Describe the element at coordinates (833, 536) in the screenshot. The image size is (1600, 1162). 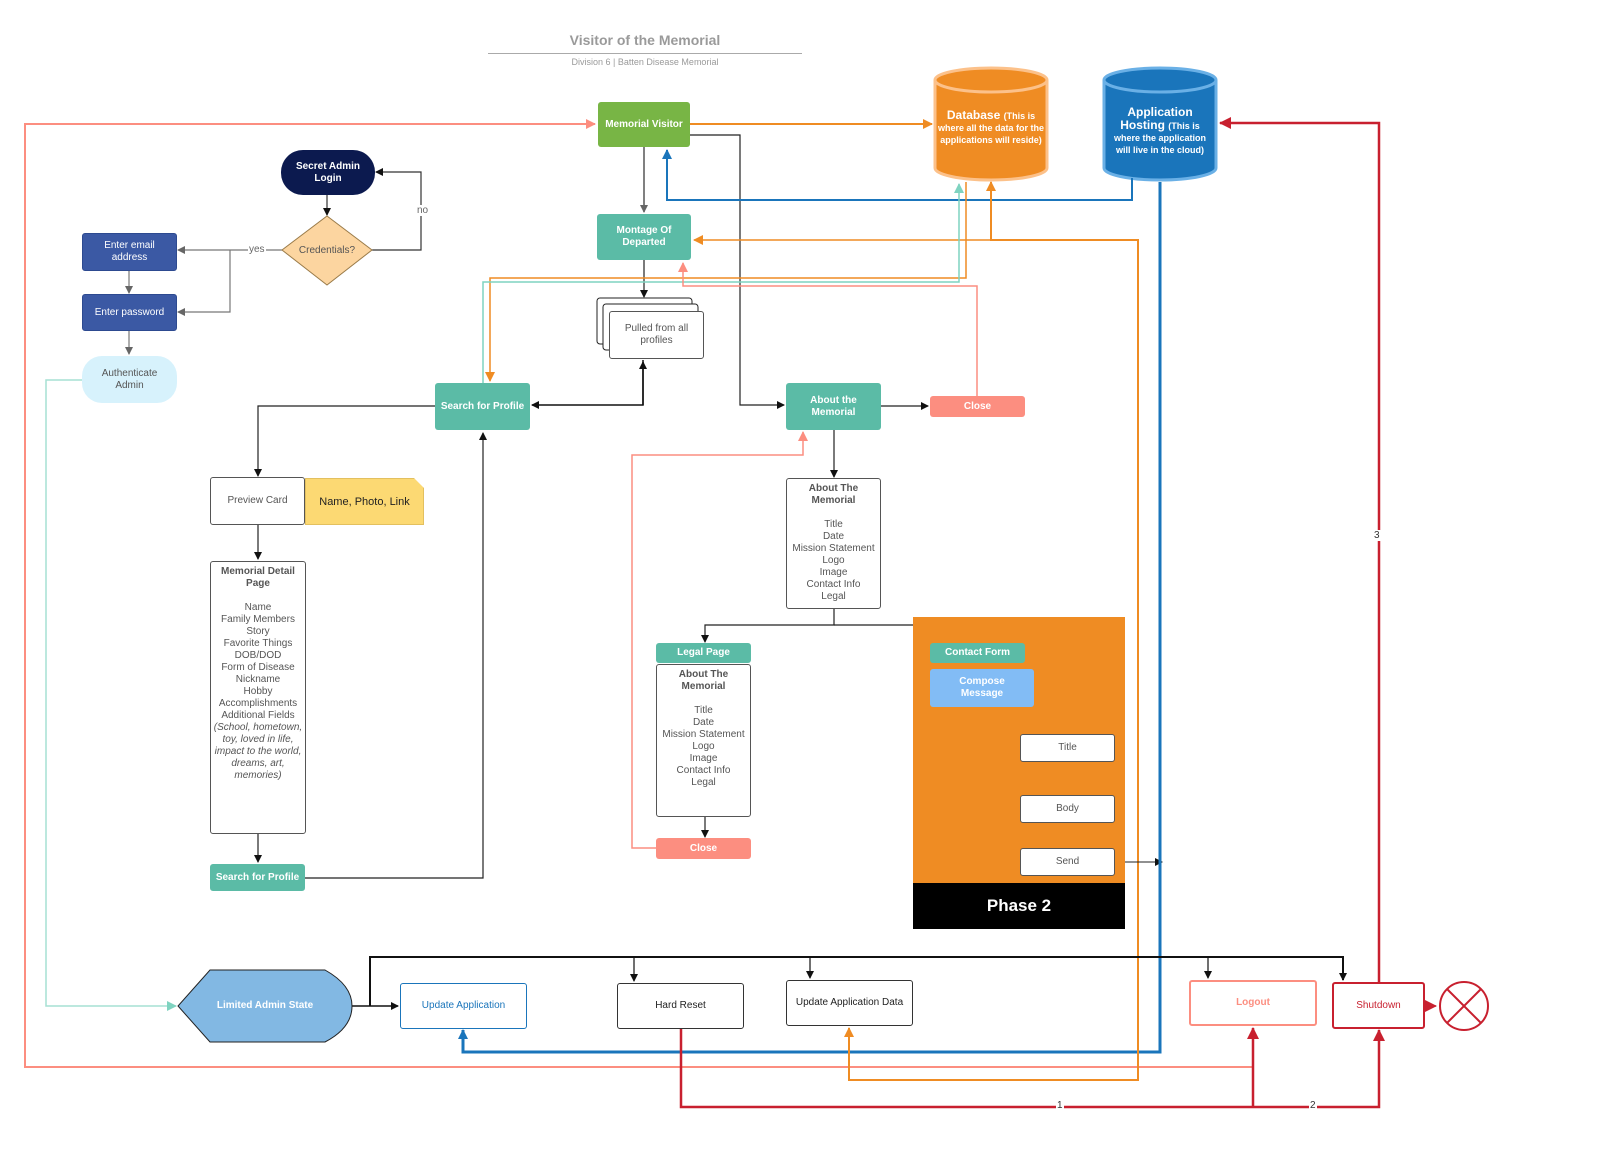
I see `about-item: Date` at that location.